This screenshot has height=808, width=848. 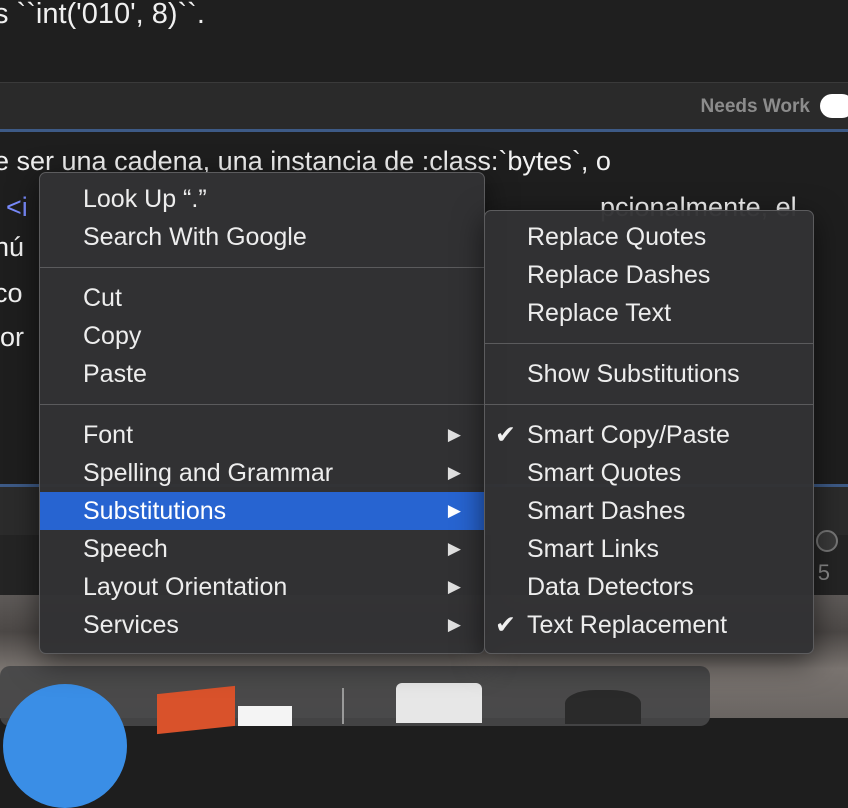 I want to click on submenu-item-show-substitutions: Show Substitutions, so click(x=649, y=374).